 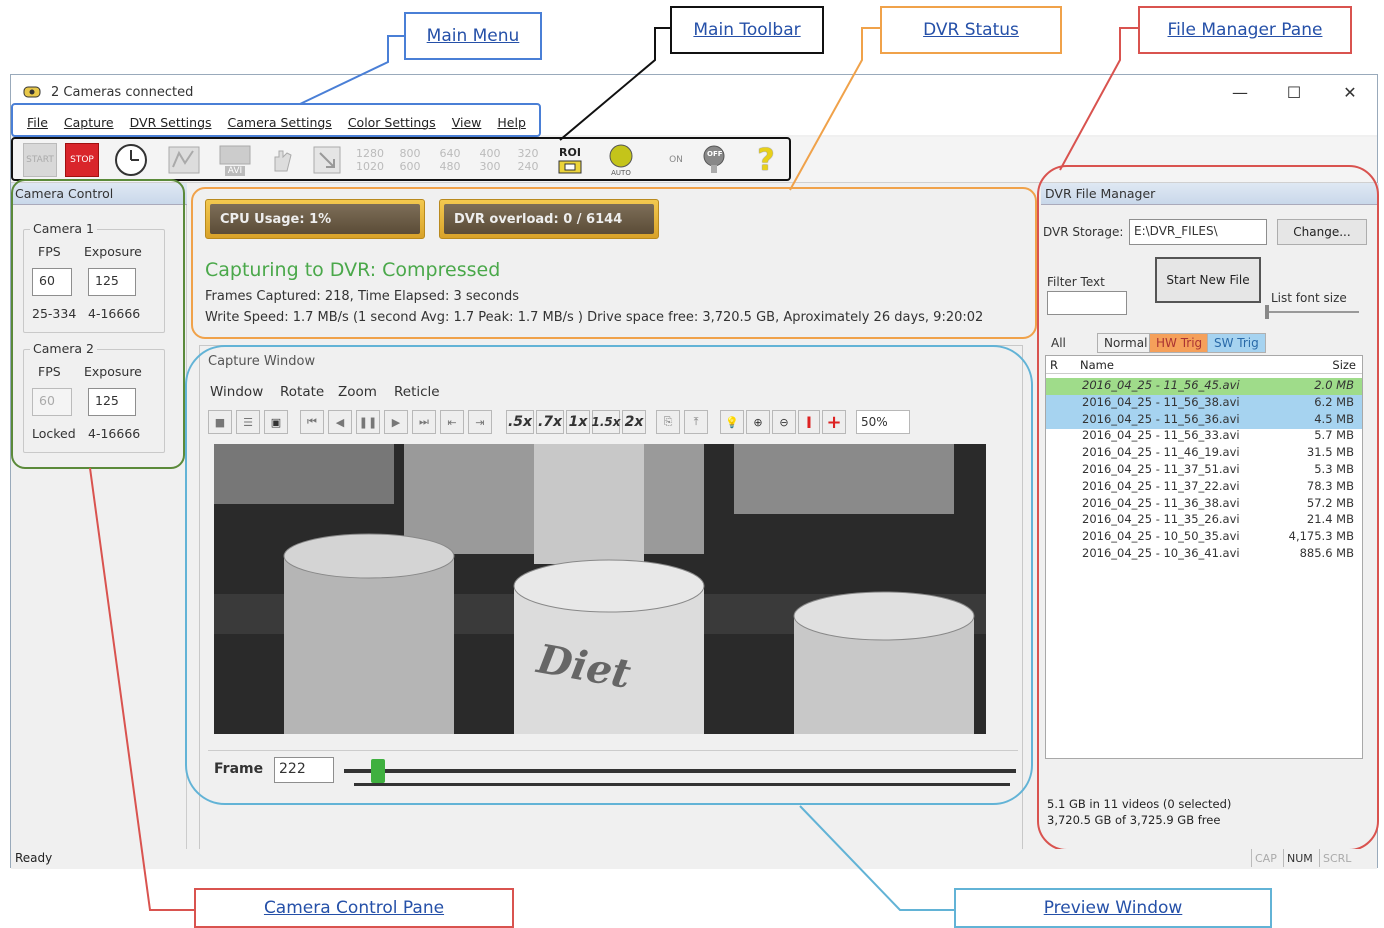 What do you see at coordinates (98, 324) in the screenshot?
I see `camera-control-highlight` at bounding box center [98, 324].